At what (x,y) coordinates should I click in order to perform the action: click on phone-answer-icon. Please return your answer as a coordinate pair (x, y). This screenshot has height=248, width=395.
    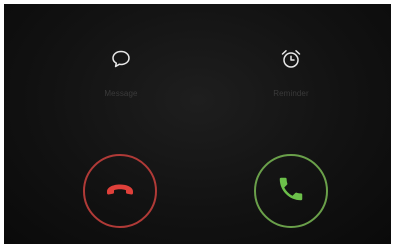
    Looking at the image, I should click on (291, 191).